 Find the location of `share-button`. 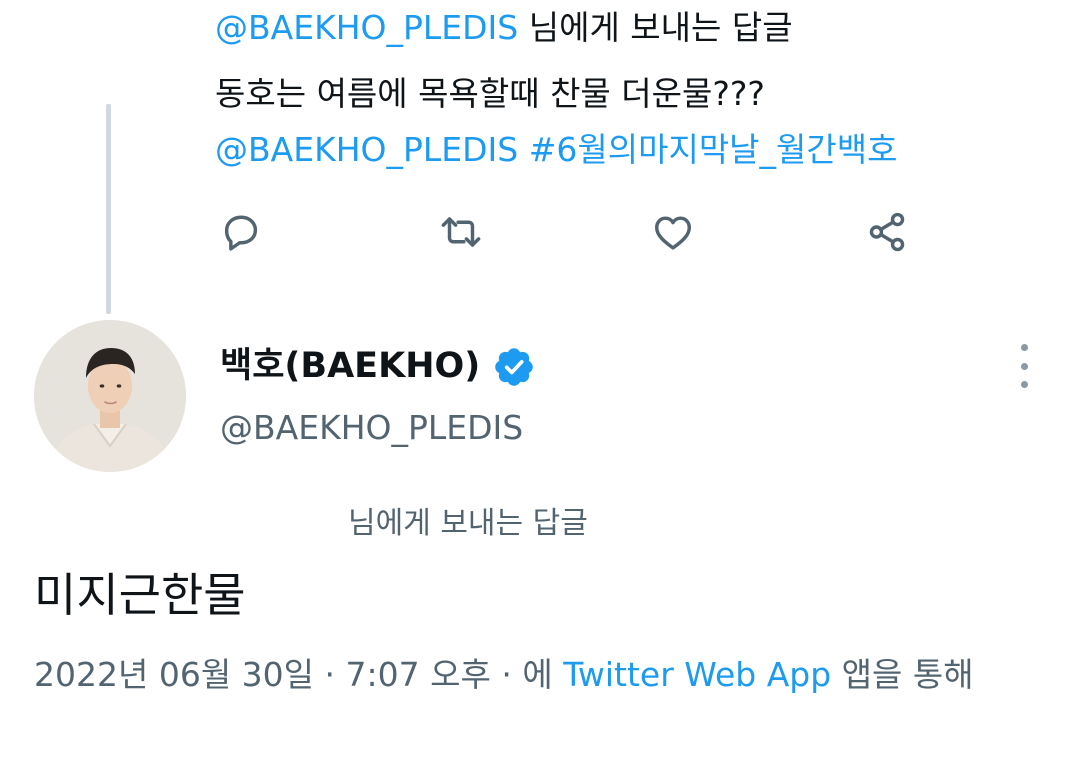

share-button is located at coordinates (887, 232).